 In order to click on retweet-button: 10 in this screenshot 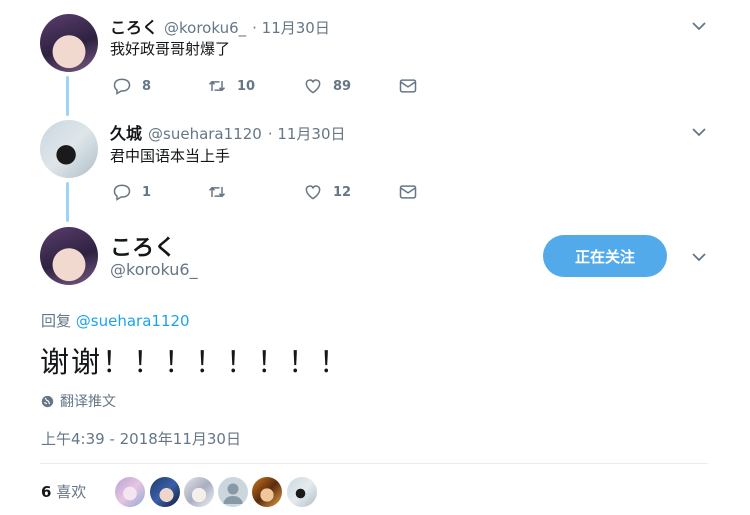, I will do `click(231, 86)`.